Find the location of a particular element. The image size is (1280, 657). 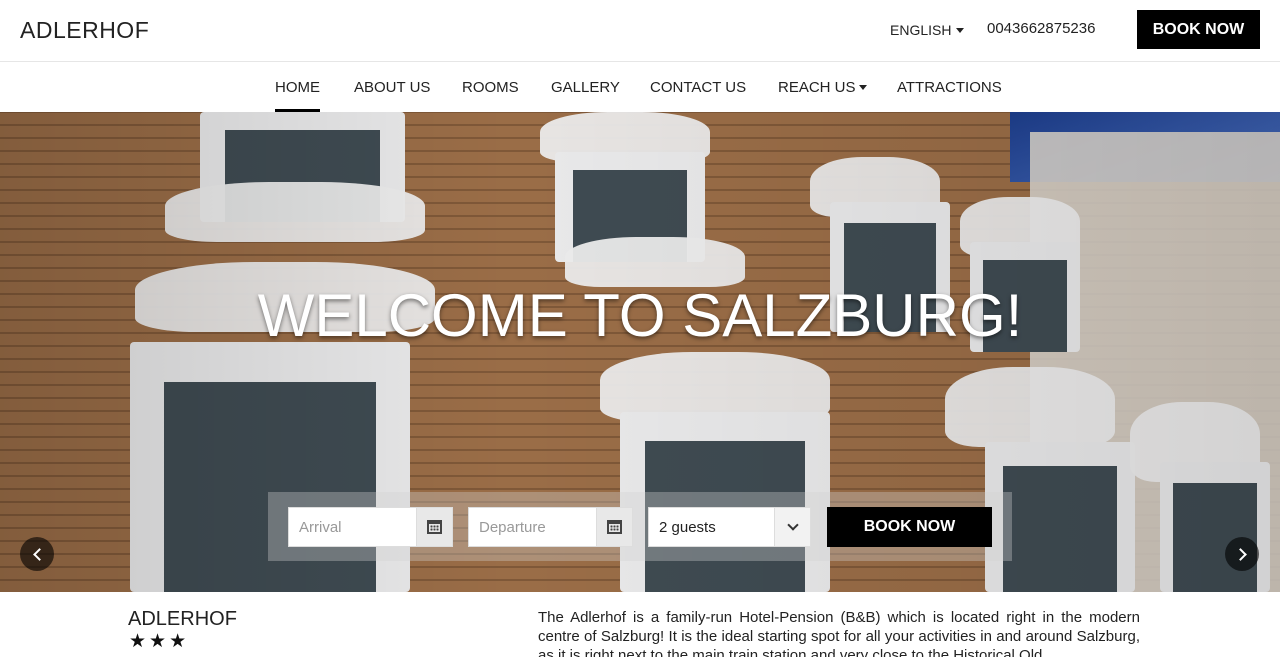

nav-item-gallery: GALLERY is located at coordinates (585, 87).